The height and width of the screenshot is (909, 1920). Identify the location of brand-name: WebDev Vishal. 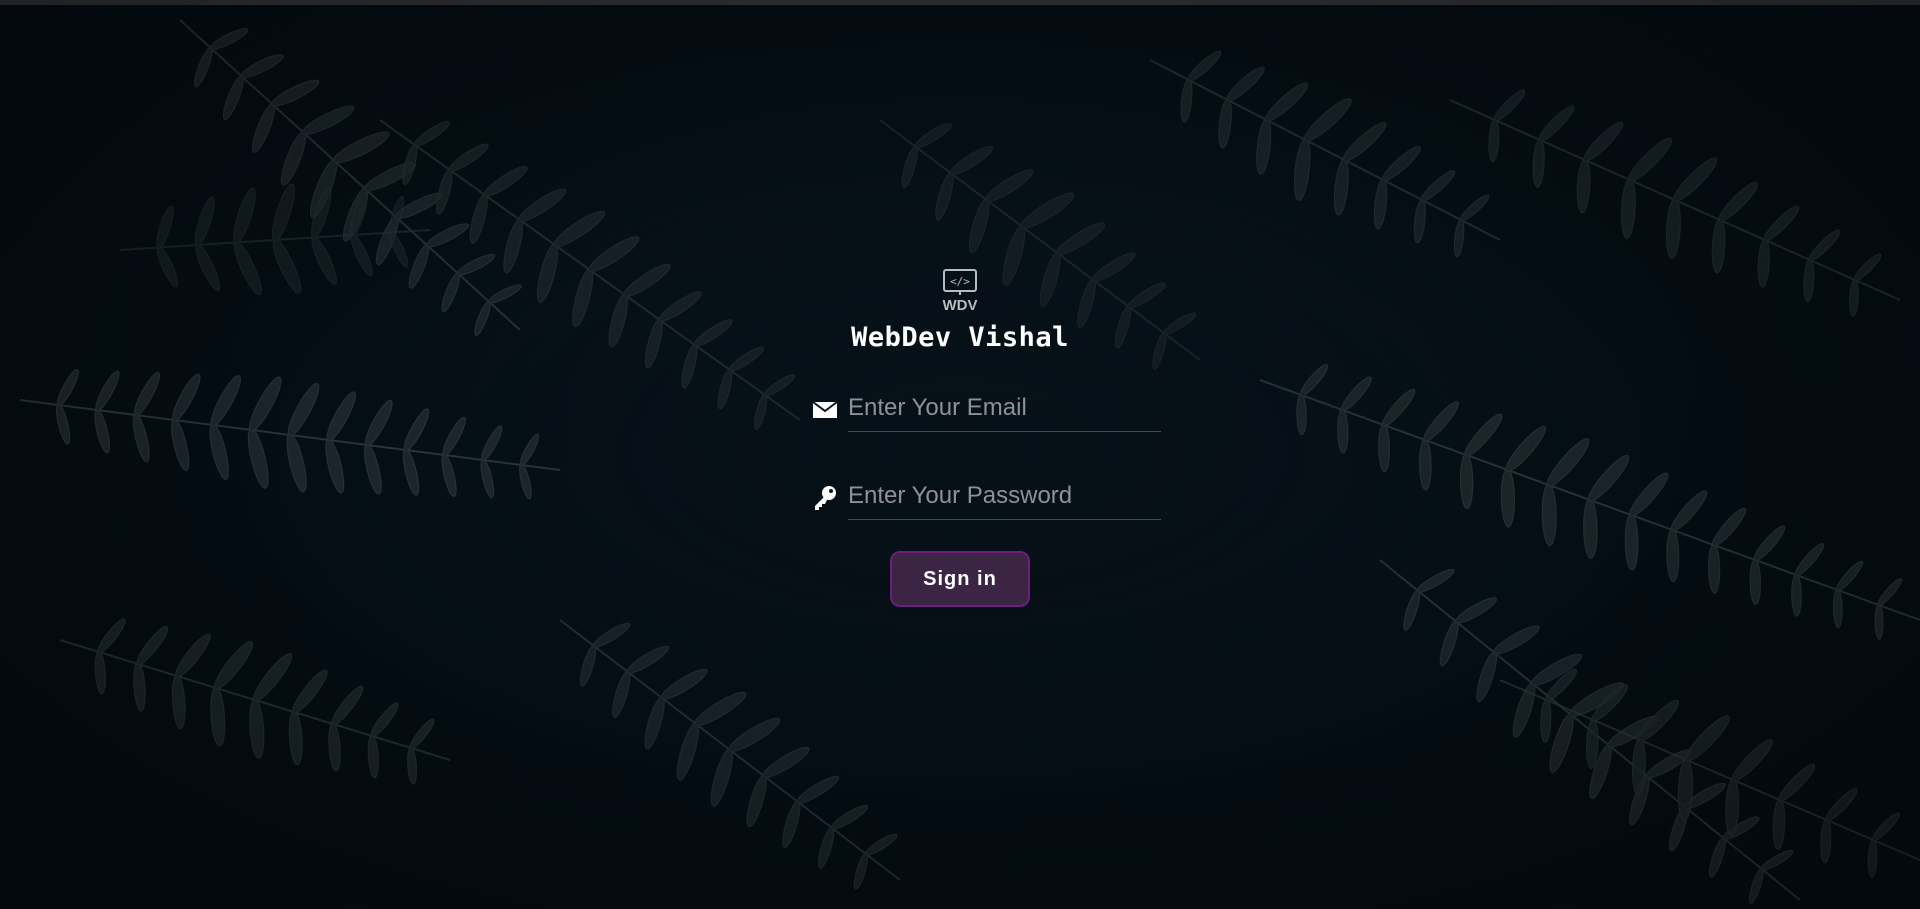
(960, 337).